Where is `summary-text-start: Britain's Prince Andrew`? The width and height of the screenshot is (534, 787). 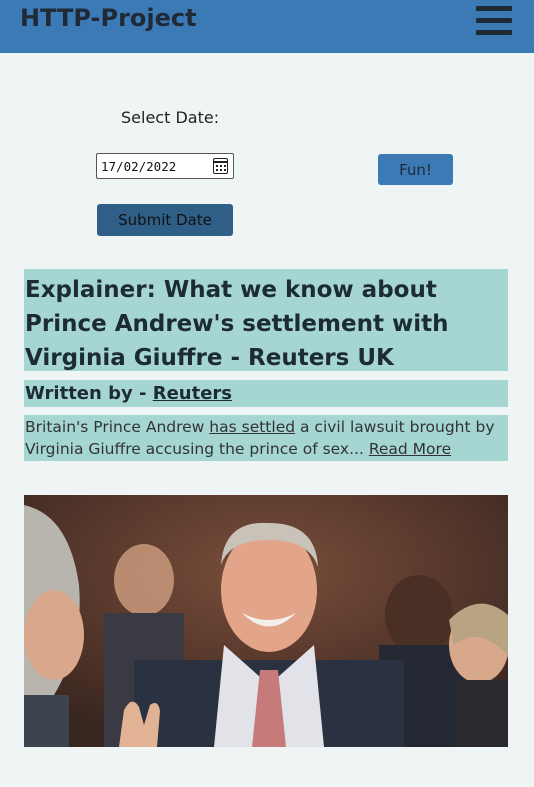 summary-text-start: Britain's Prince Andrew is located at coordinates (117, 427).